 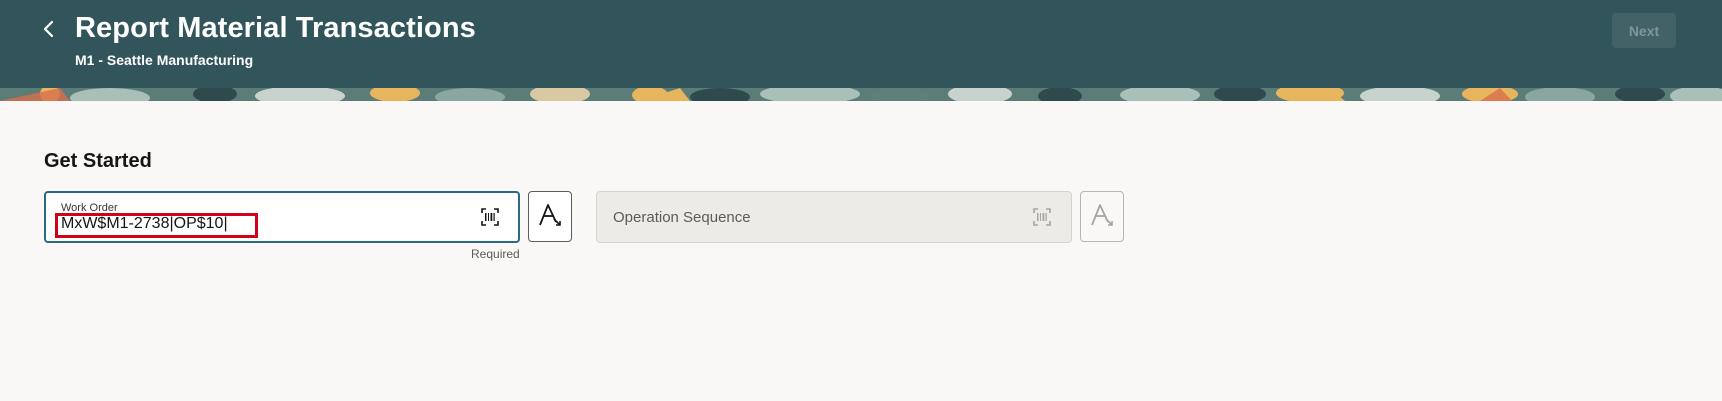 I want to click on section-title: Get Started, so click(x=98, y=161).